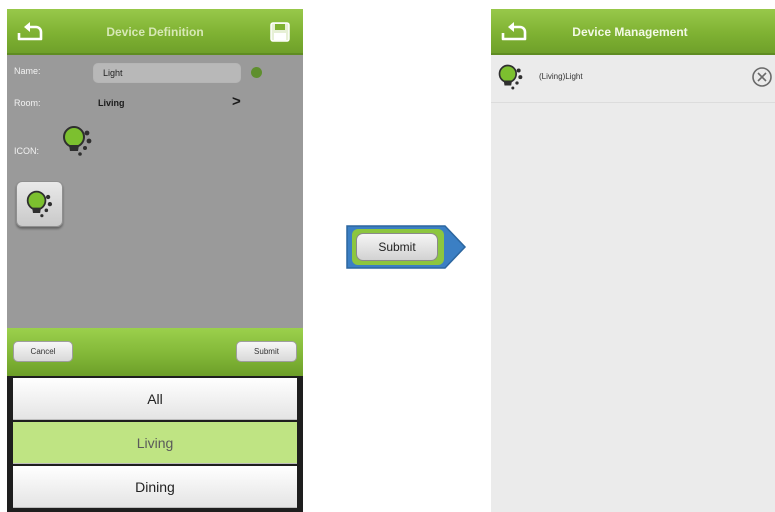 This screenshot has height=512, width=775. I want to click on name-field, so click(167, 73).